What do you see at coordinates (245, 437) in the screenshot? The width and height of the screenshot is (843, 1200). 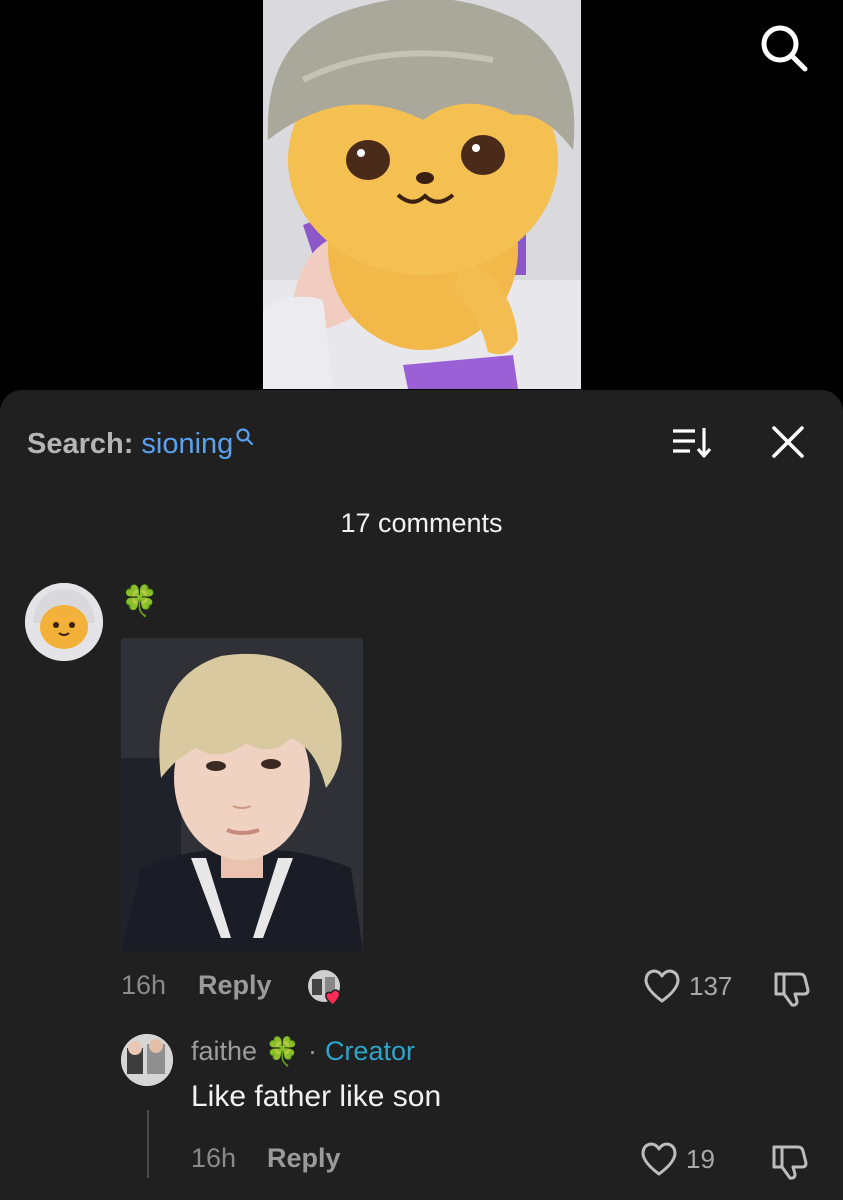 I see `search-term-icon` at bounding box center [245, 437].